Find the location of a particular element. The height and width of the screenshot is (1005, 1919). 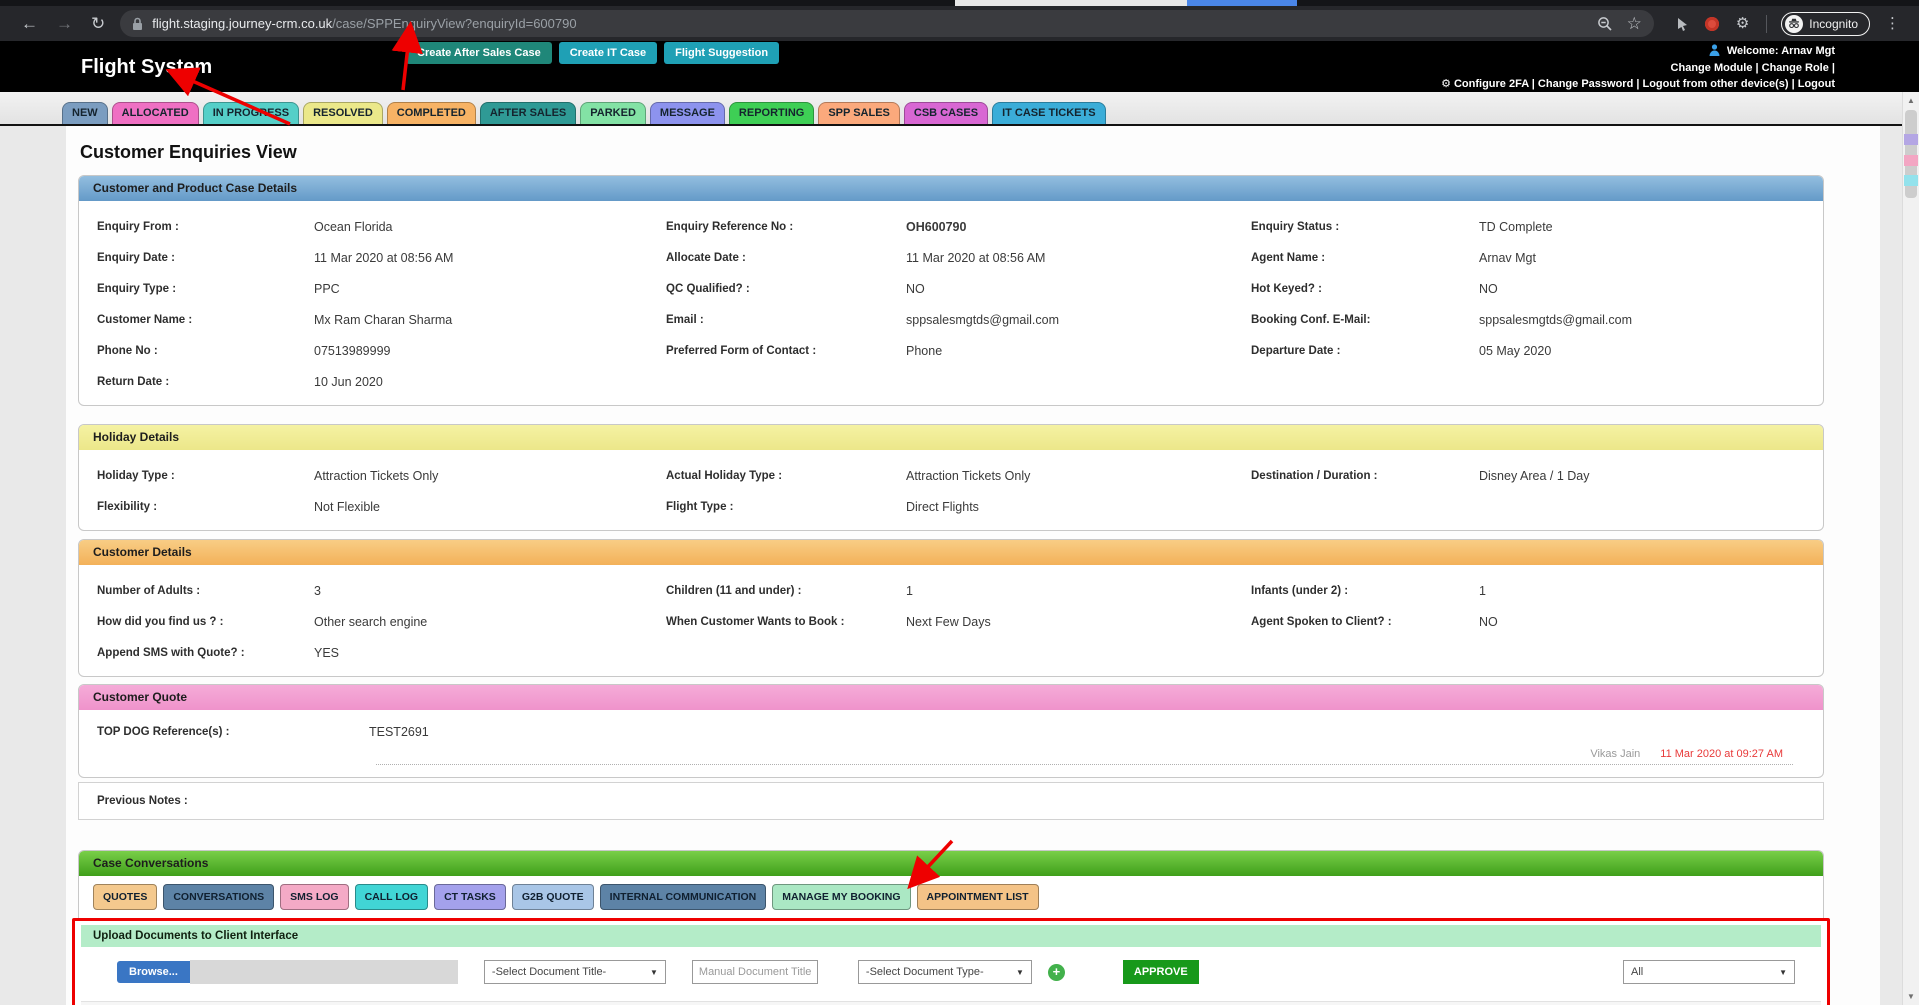

status-tab: NEW is located at coordinates (85, 113).